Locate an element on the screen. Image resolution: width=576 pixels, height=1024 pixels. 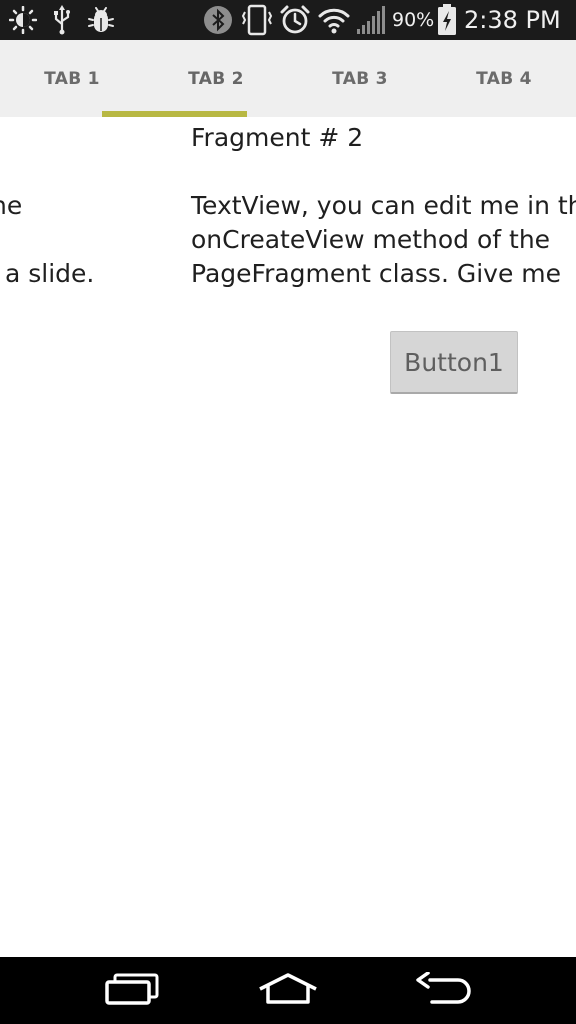
fragment-text-line: onCreateView method of the is located at coordinates (371, 239).